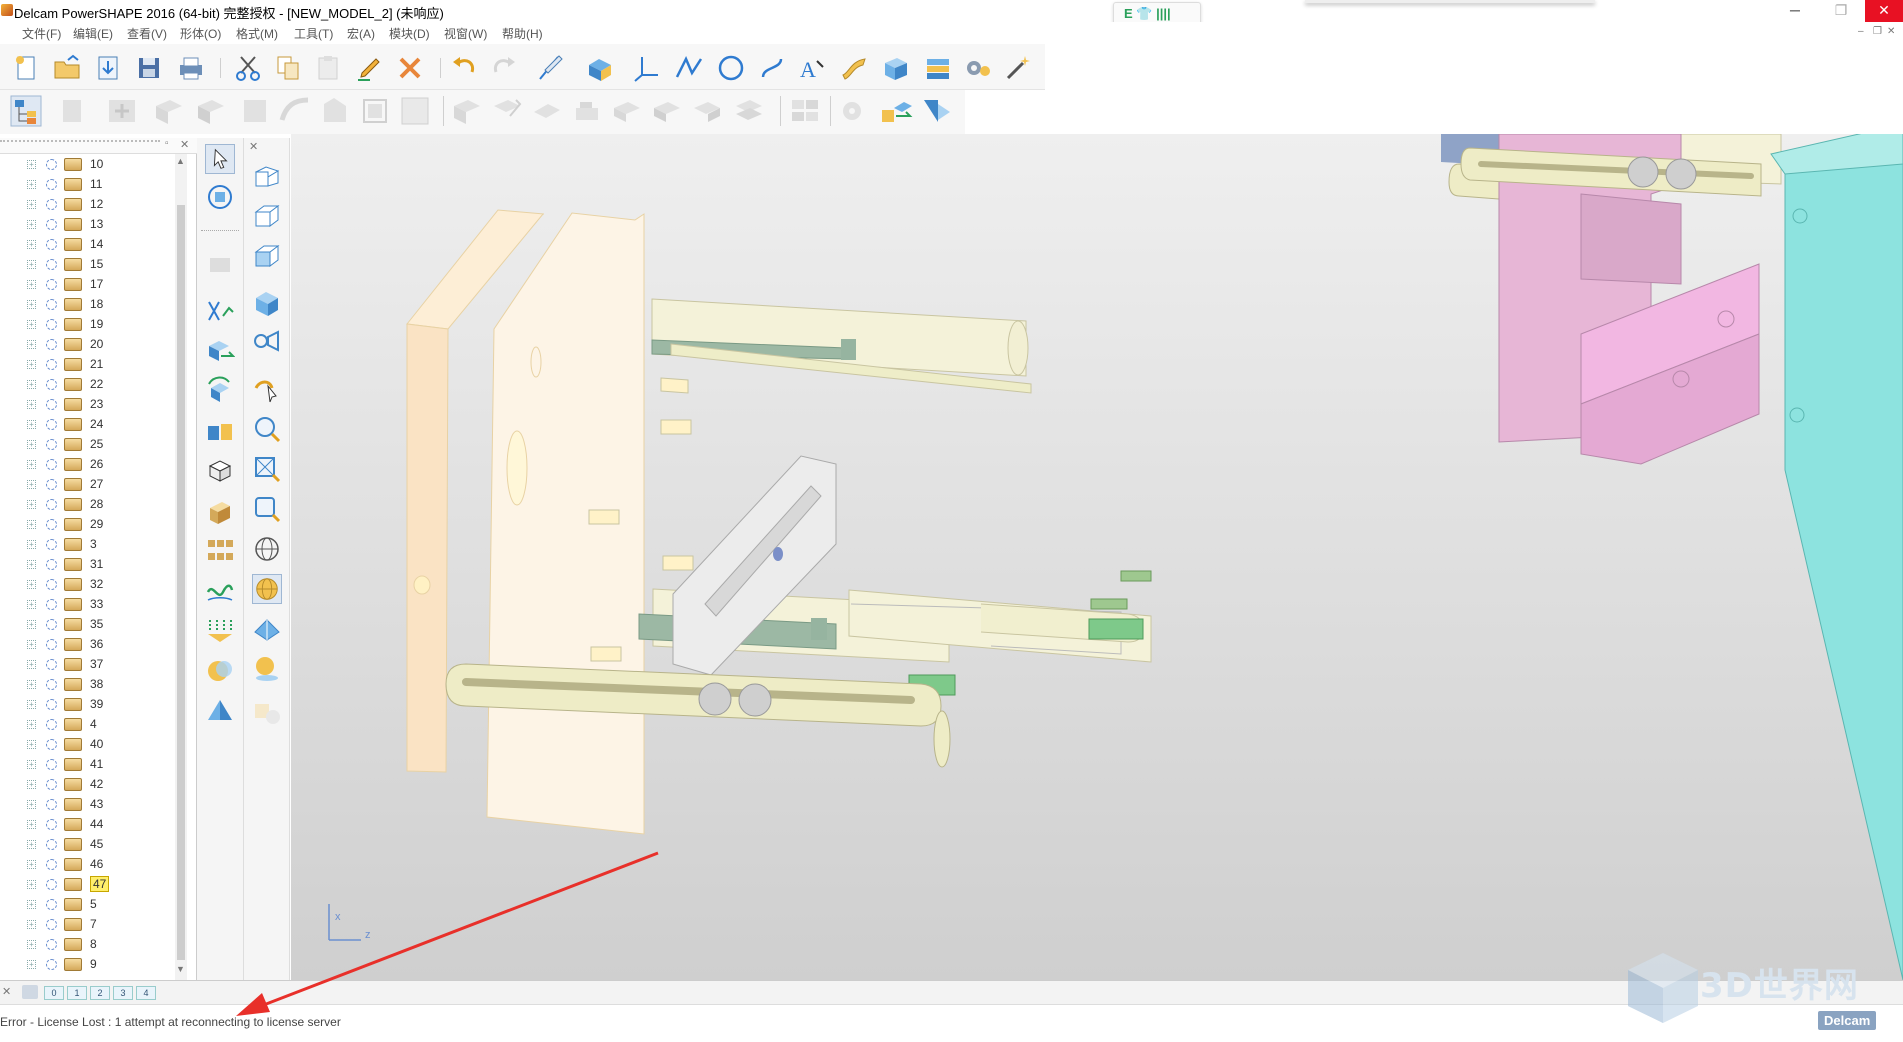 Image resolution: width=1903 pixels, height=1042 pixels. What do you see at coordinates (87, 644) in the screenshot?
I see `tree-item: +36` at bounding box center [87, 644].